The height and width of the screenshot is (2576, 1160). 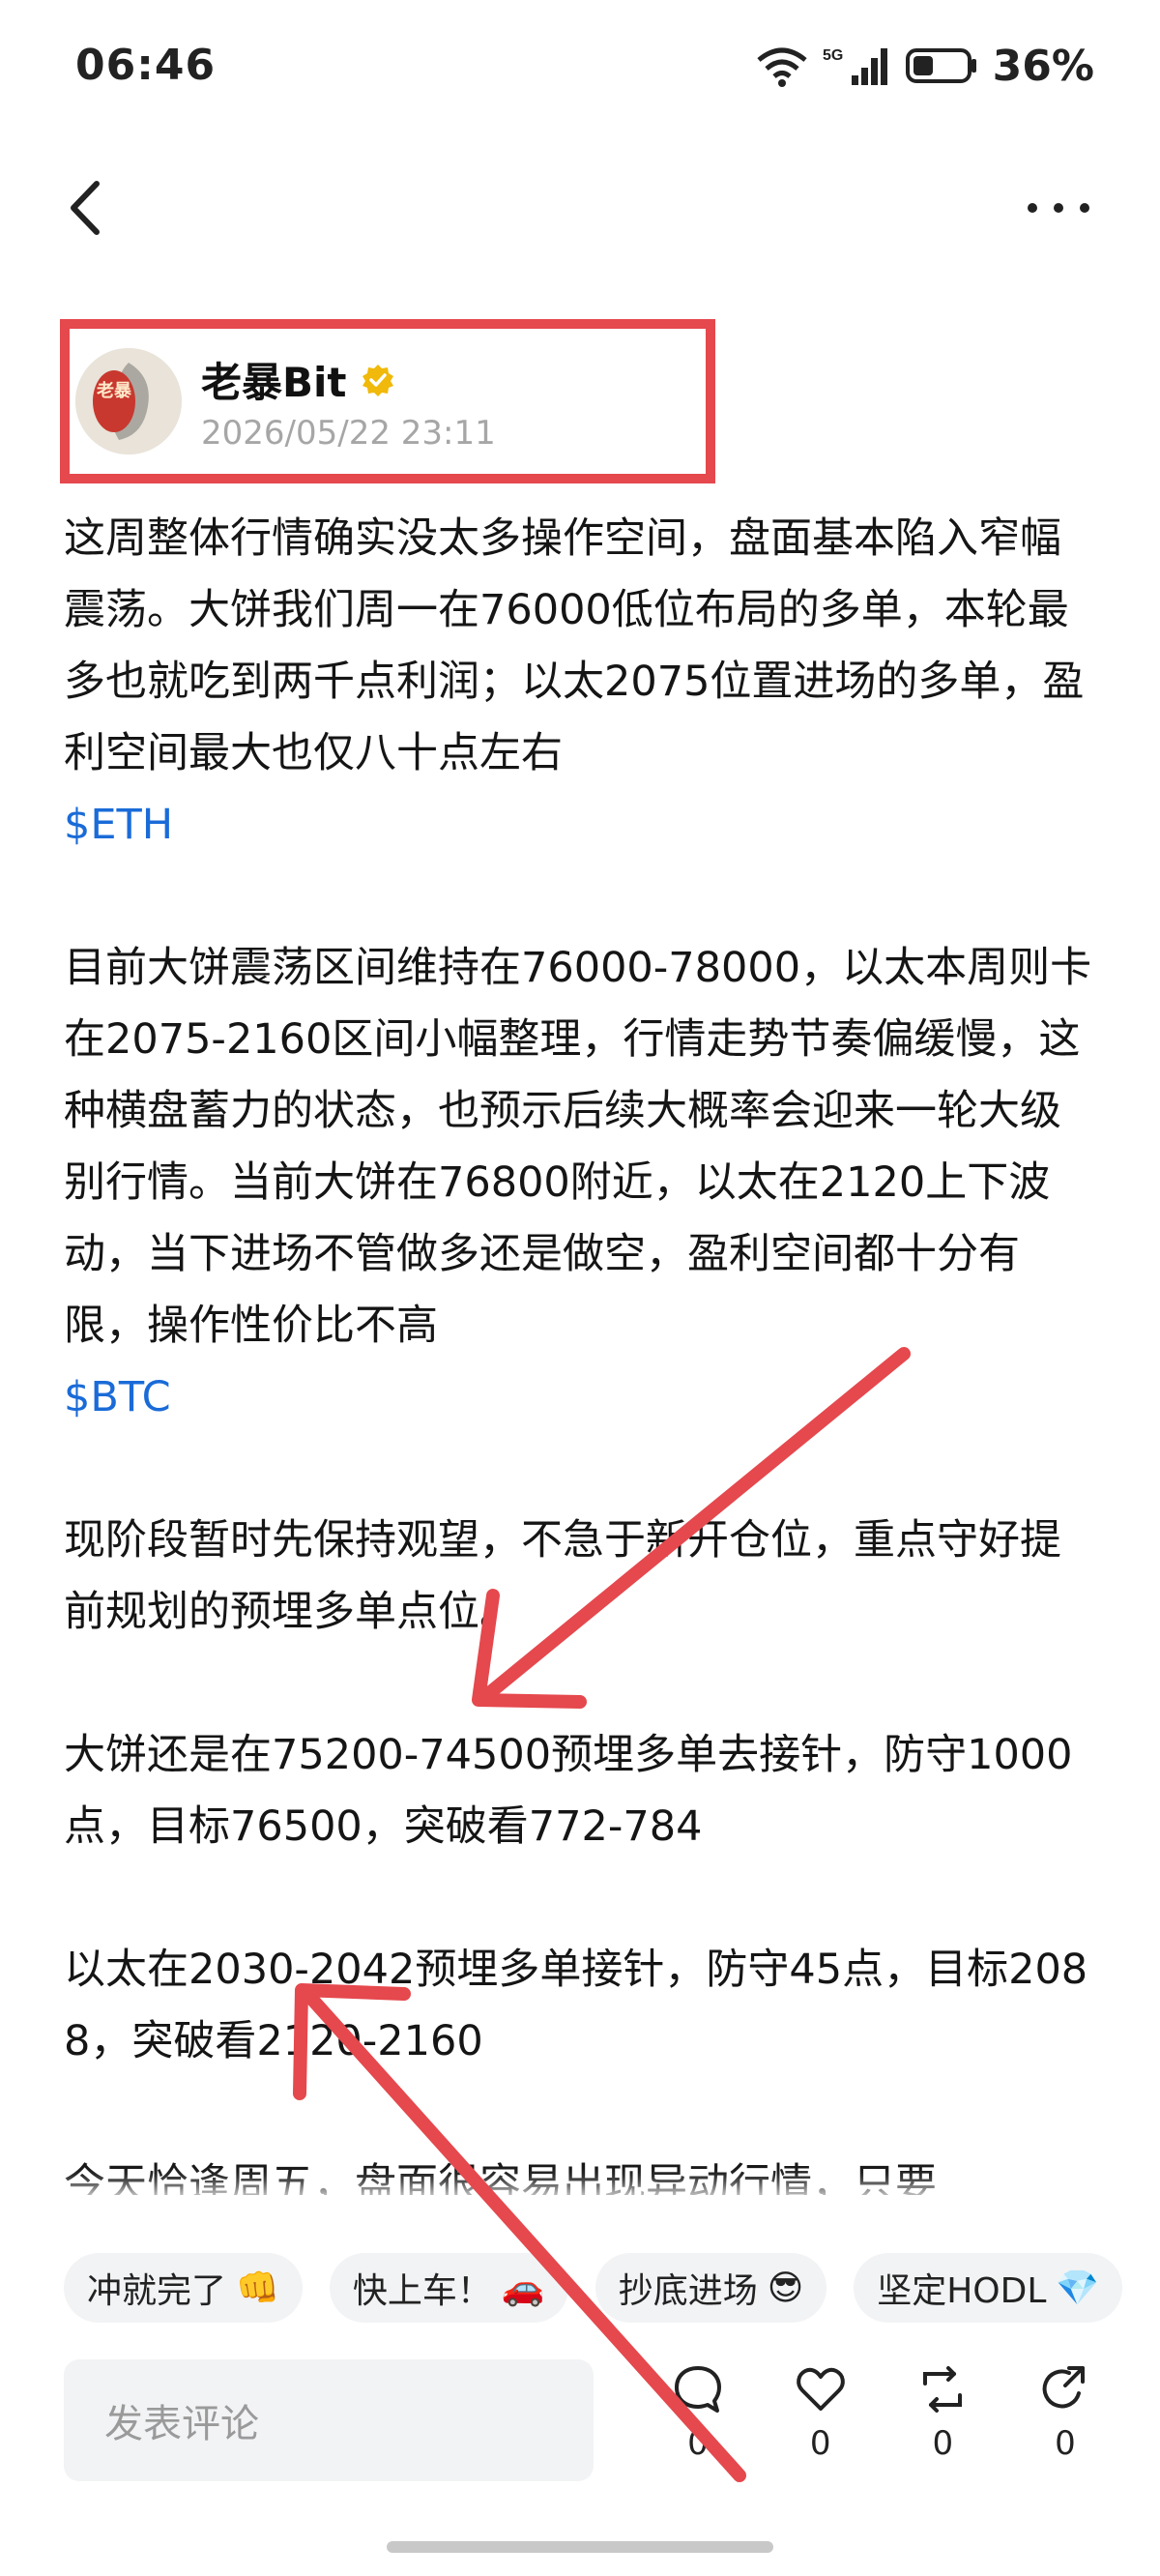 What do you see at coordinates (698, 2389) in the screenshot?
I see `comment-icon` at bounding box center [698, 2389].